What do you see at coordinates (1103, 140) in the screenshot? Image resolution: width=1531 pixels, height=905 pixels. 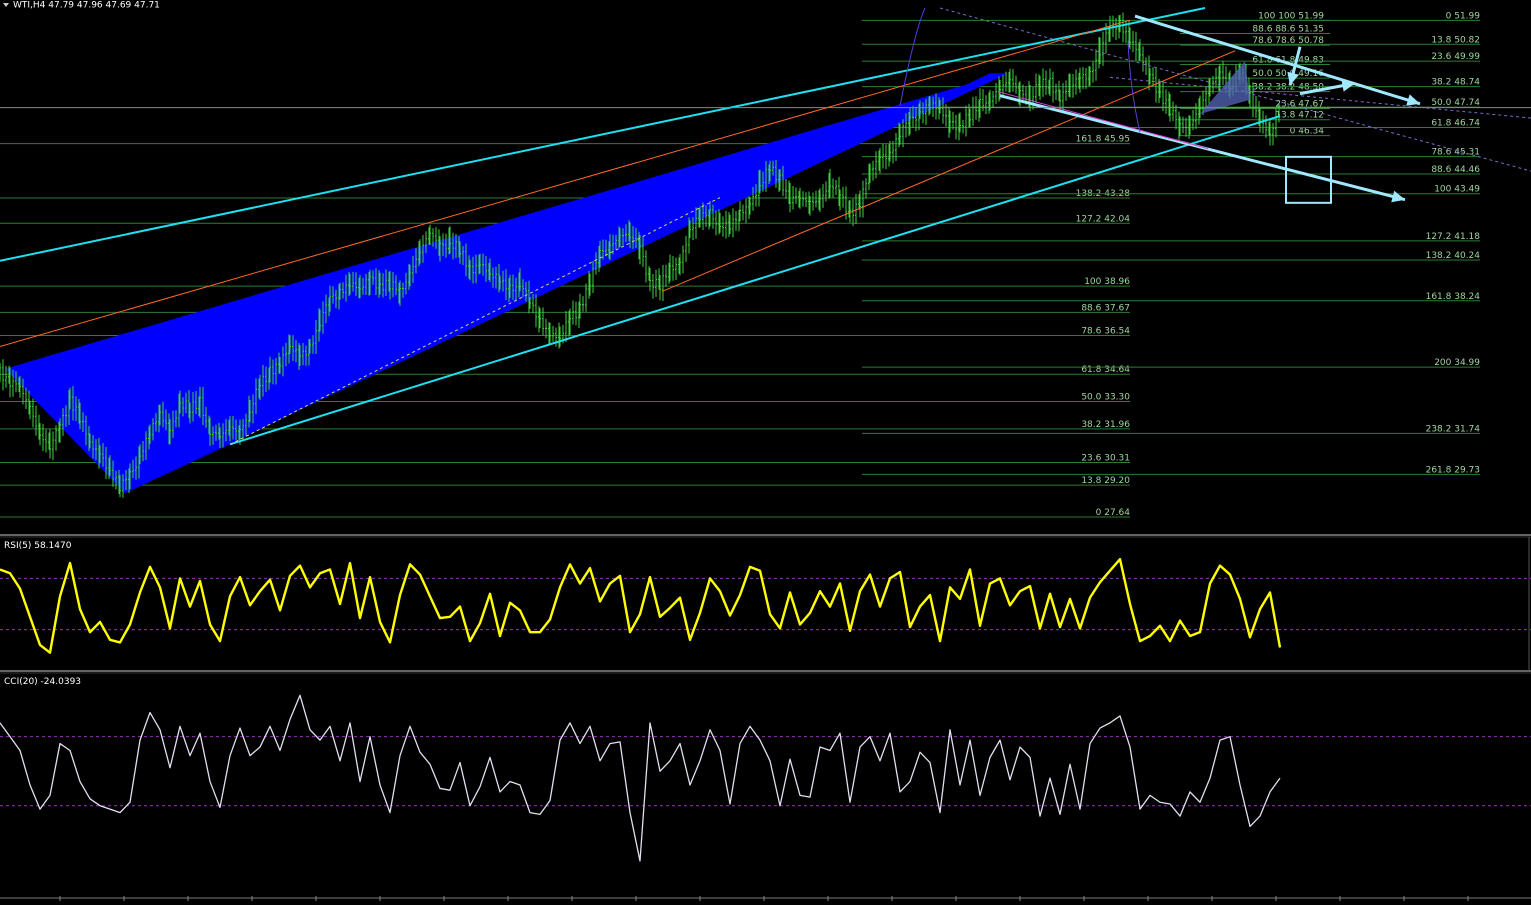 I see `fib_left-label: 161.8 45.95` at bounding box center [1103, 140].